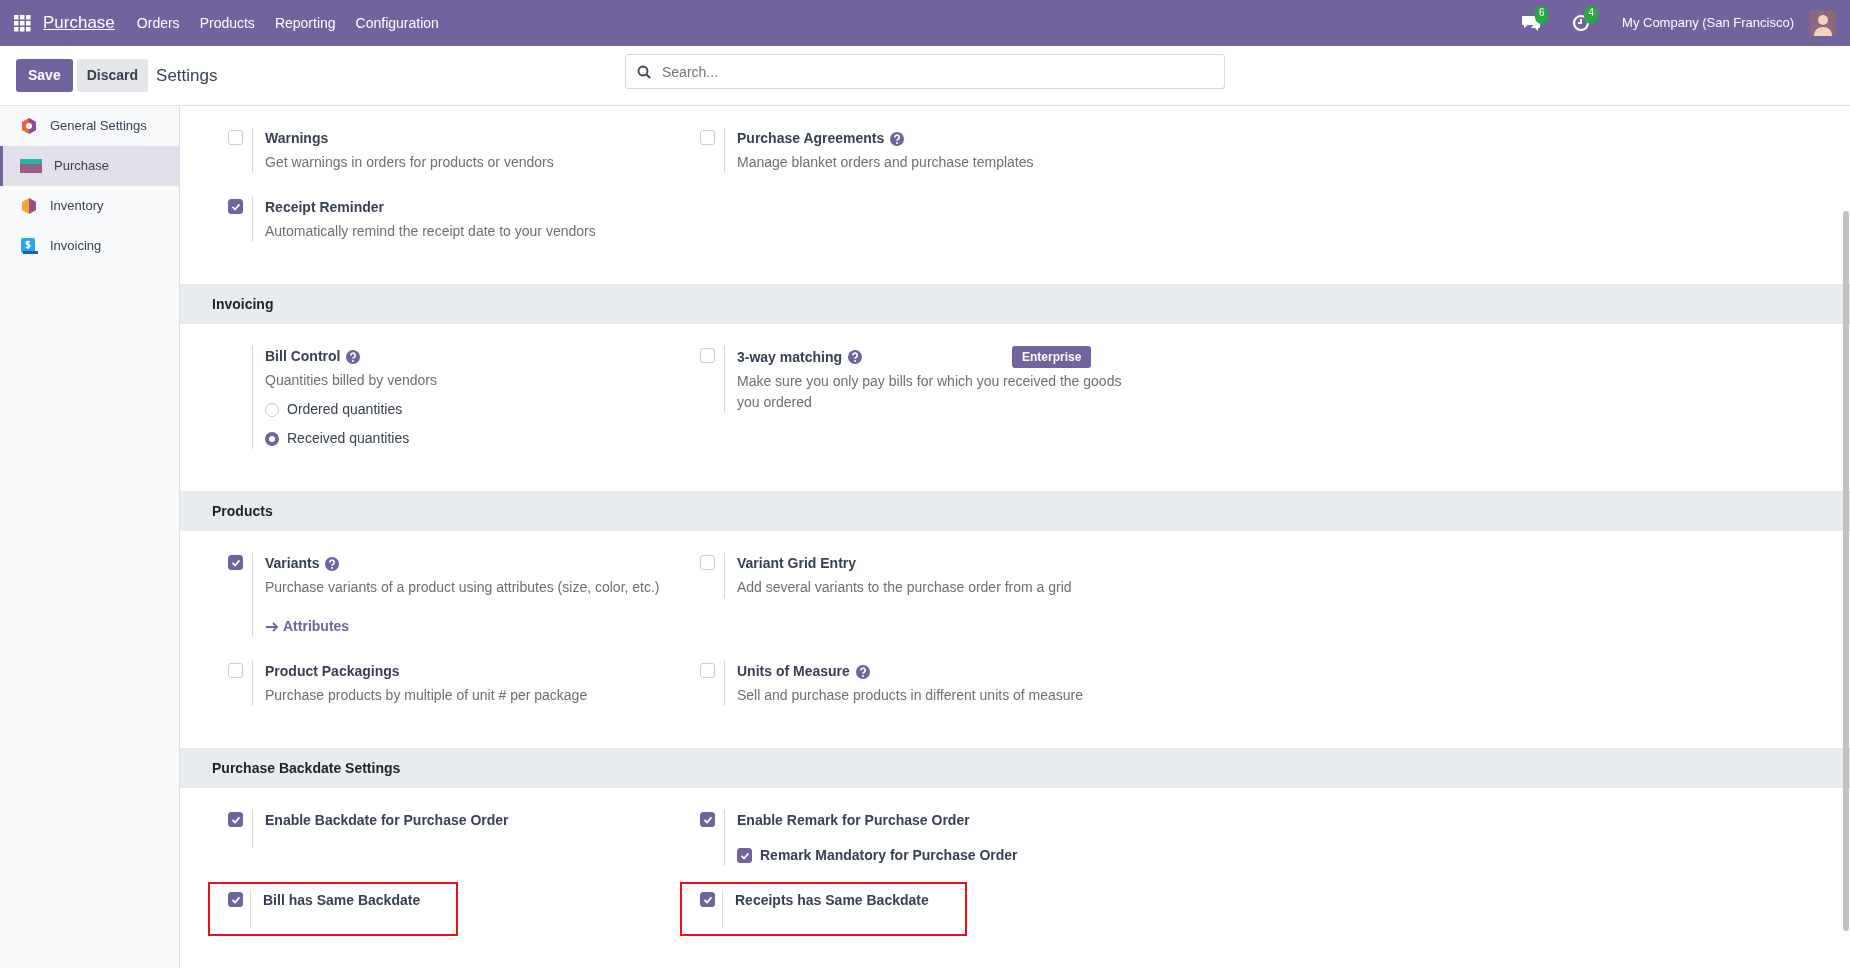  Describe the element at coordinates (342, 900) in the screenshot. I see `setting-label: Bill has Same Backdate` at that location.